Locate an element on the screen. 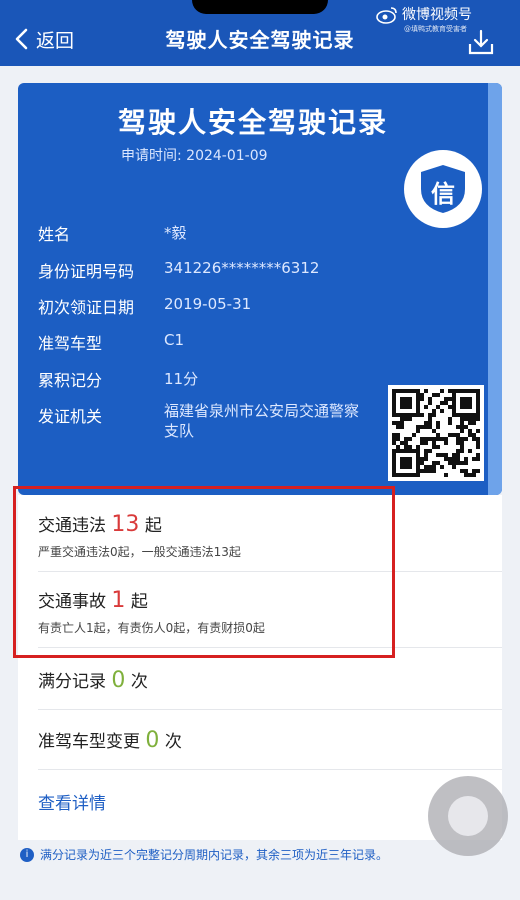  qr-code-pattern is located at coordinates (436, 433).